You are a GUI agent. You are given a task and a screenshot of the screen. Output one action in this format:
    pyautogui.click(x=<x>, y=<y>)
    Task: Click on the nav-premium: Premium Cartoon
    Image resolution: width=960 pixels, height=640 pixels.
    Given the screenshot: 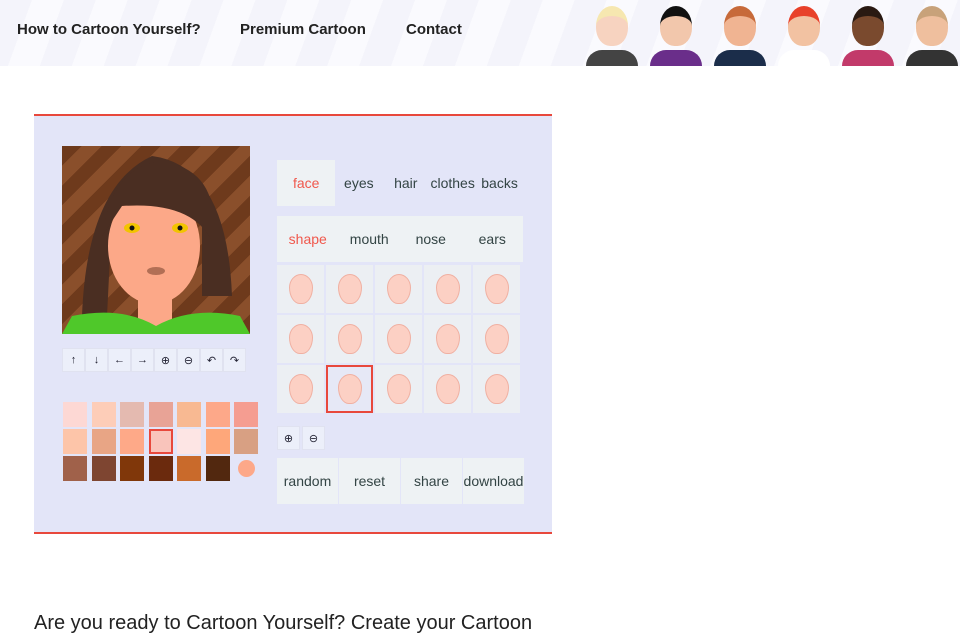 What is the action you would take?
    pyautogui.click(x=303, y=29)
    